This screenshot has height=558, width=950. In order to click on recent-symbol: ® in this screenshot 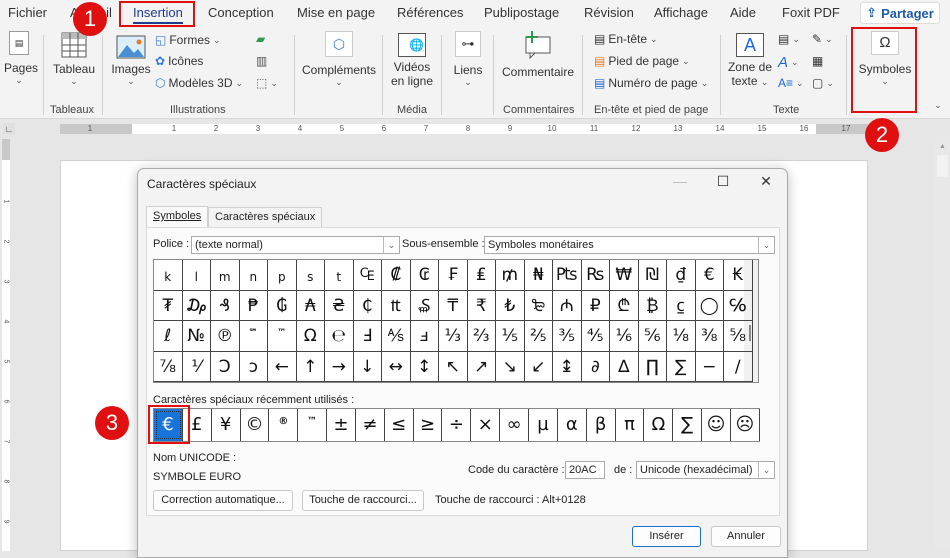, I will do `click(284, 425)`.